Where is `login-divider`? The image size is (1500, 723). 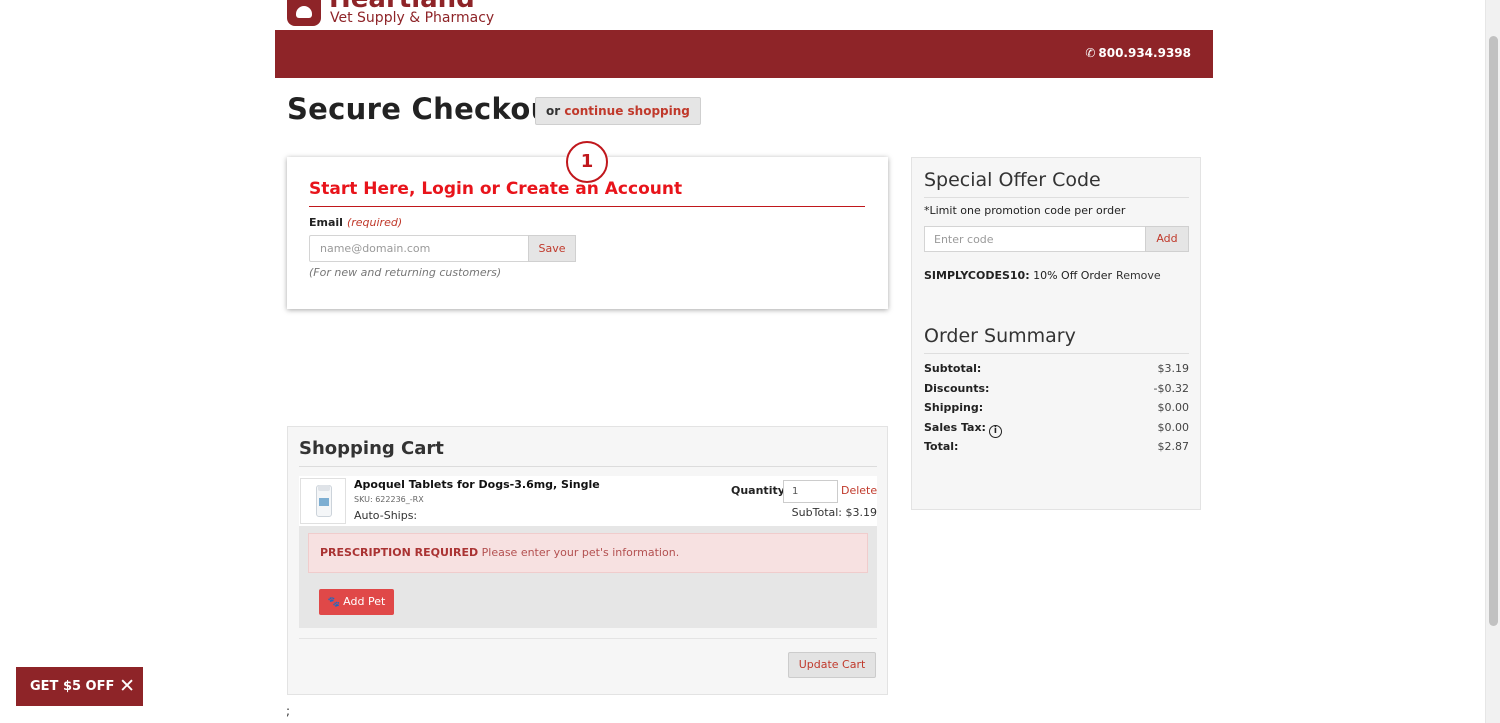 login-divider is located at coordinates (587, 206).